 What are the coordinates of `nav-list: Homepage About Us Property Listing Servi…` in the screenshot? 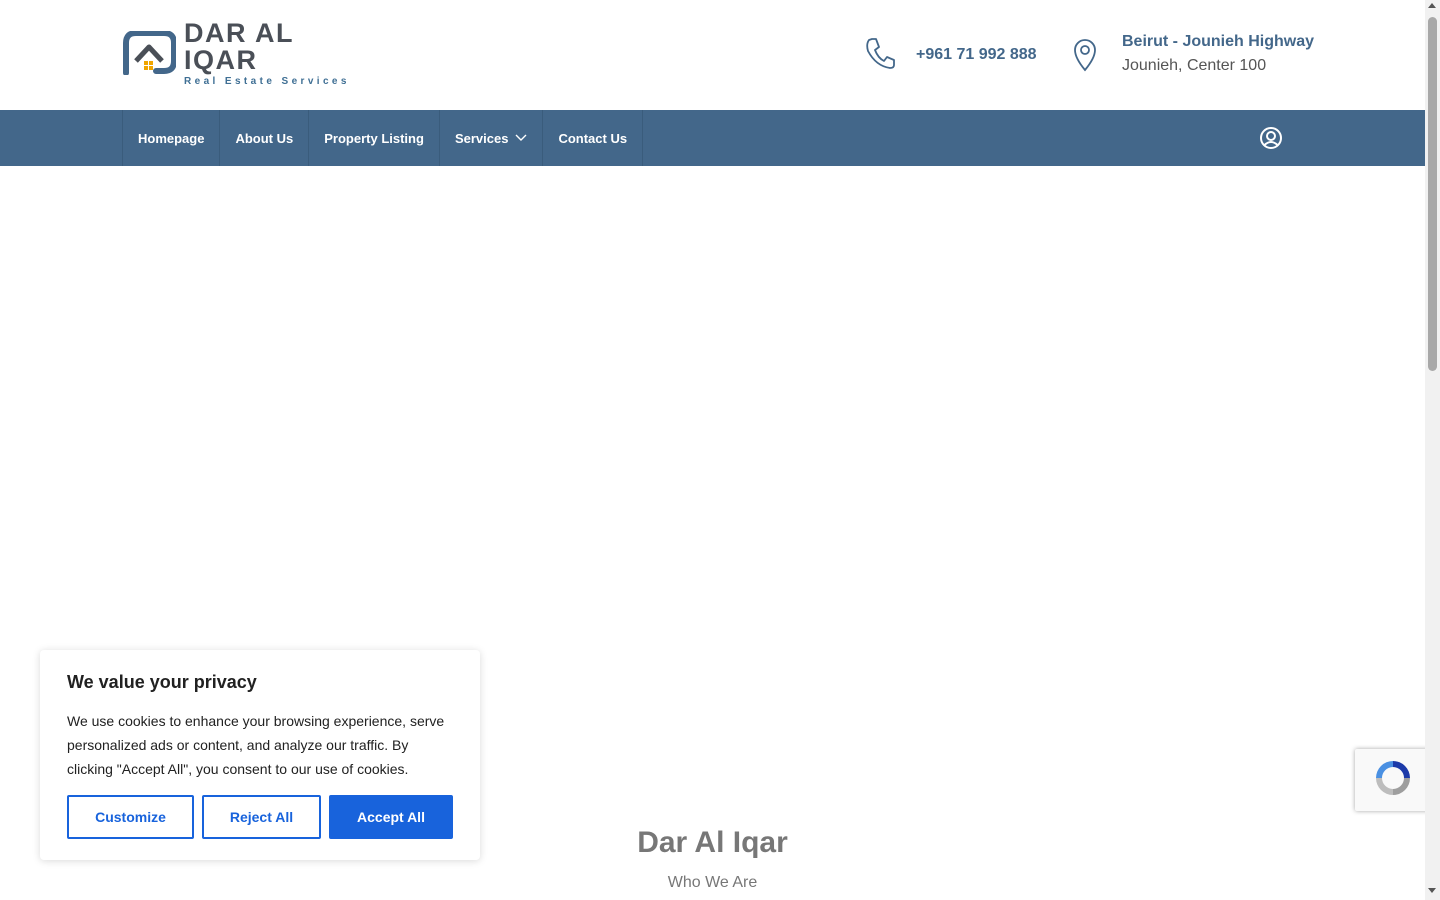 It's located at (383, 138).